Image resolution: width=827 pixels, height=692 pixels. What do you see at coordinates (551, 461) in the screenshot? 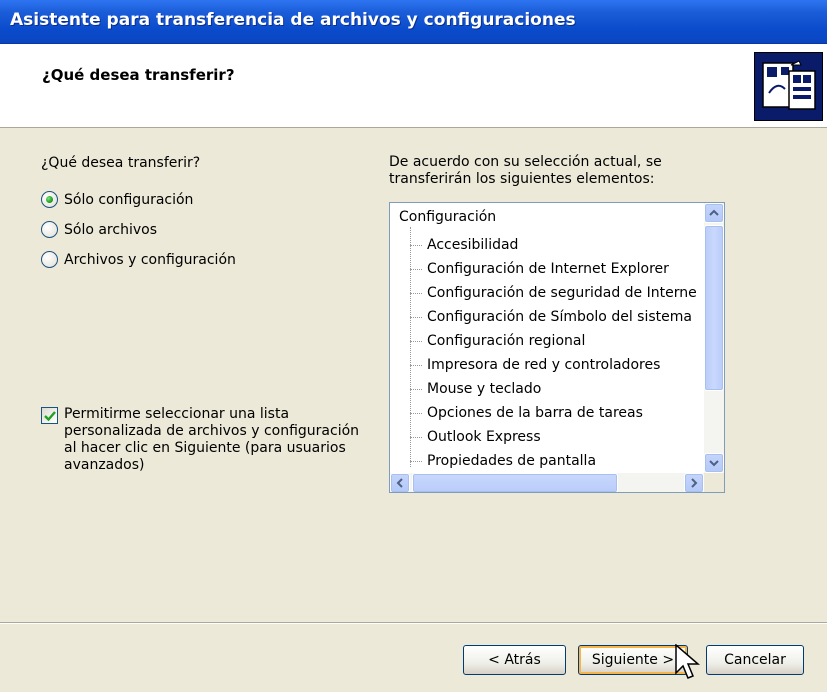
I see `tree-item: Propiedades de pantalla` at bounding box center [551, 461].